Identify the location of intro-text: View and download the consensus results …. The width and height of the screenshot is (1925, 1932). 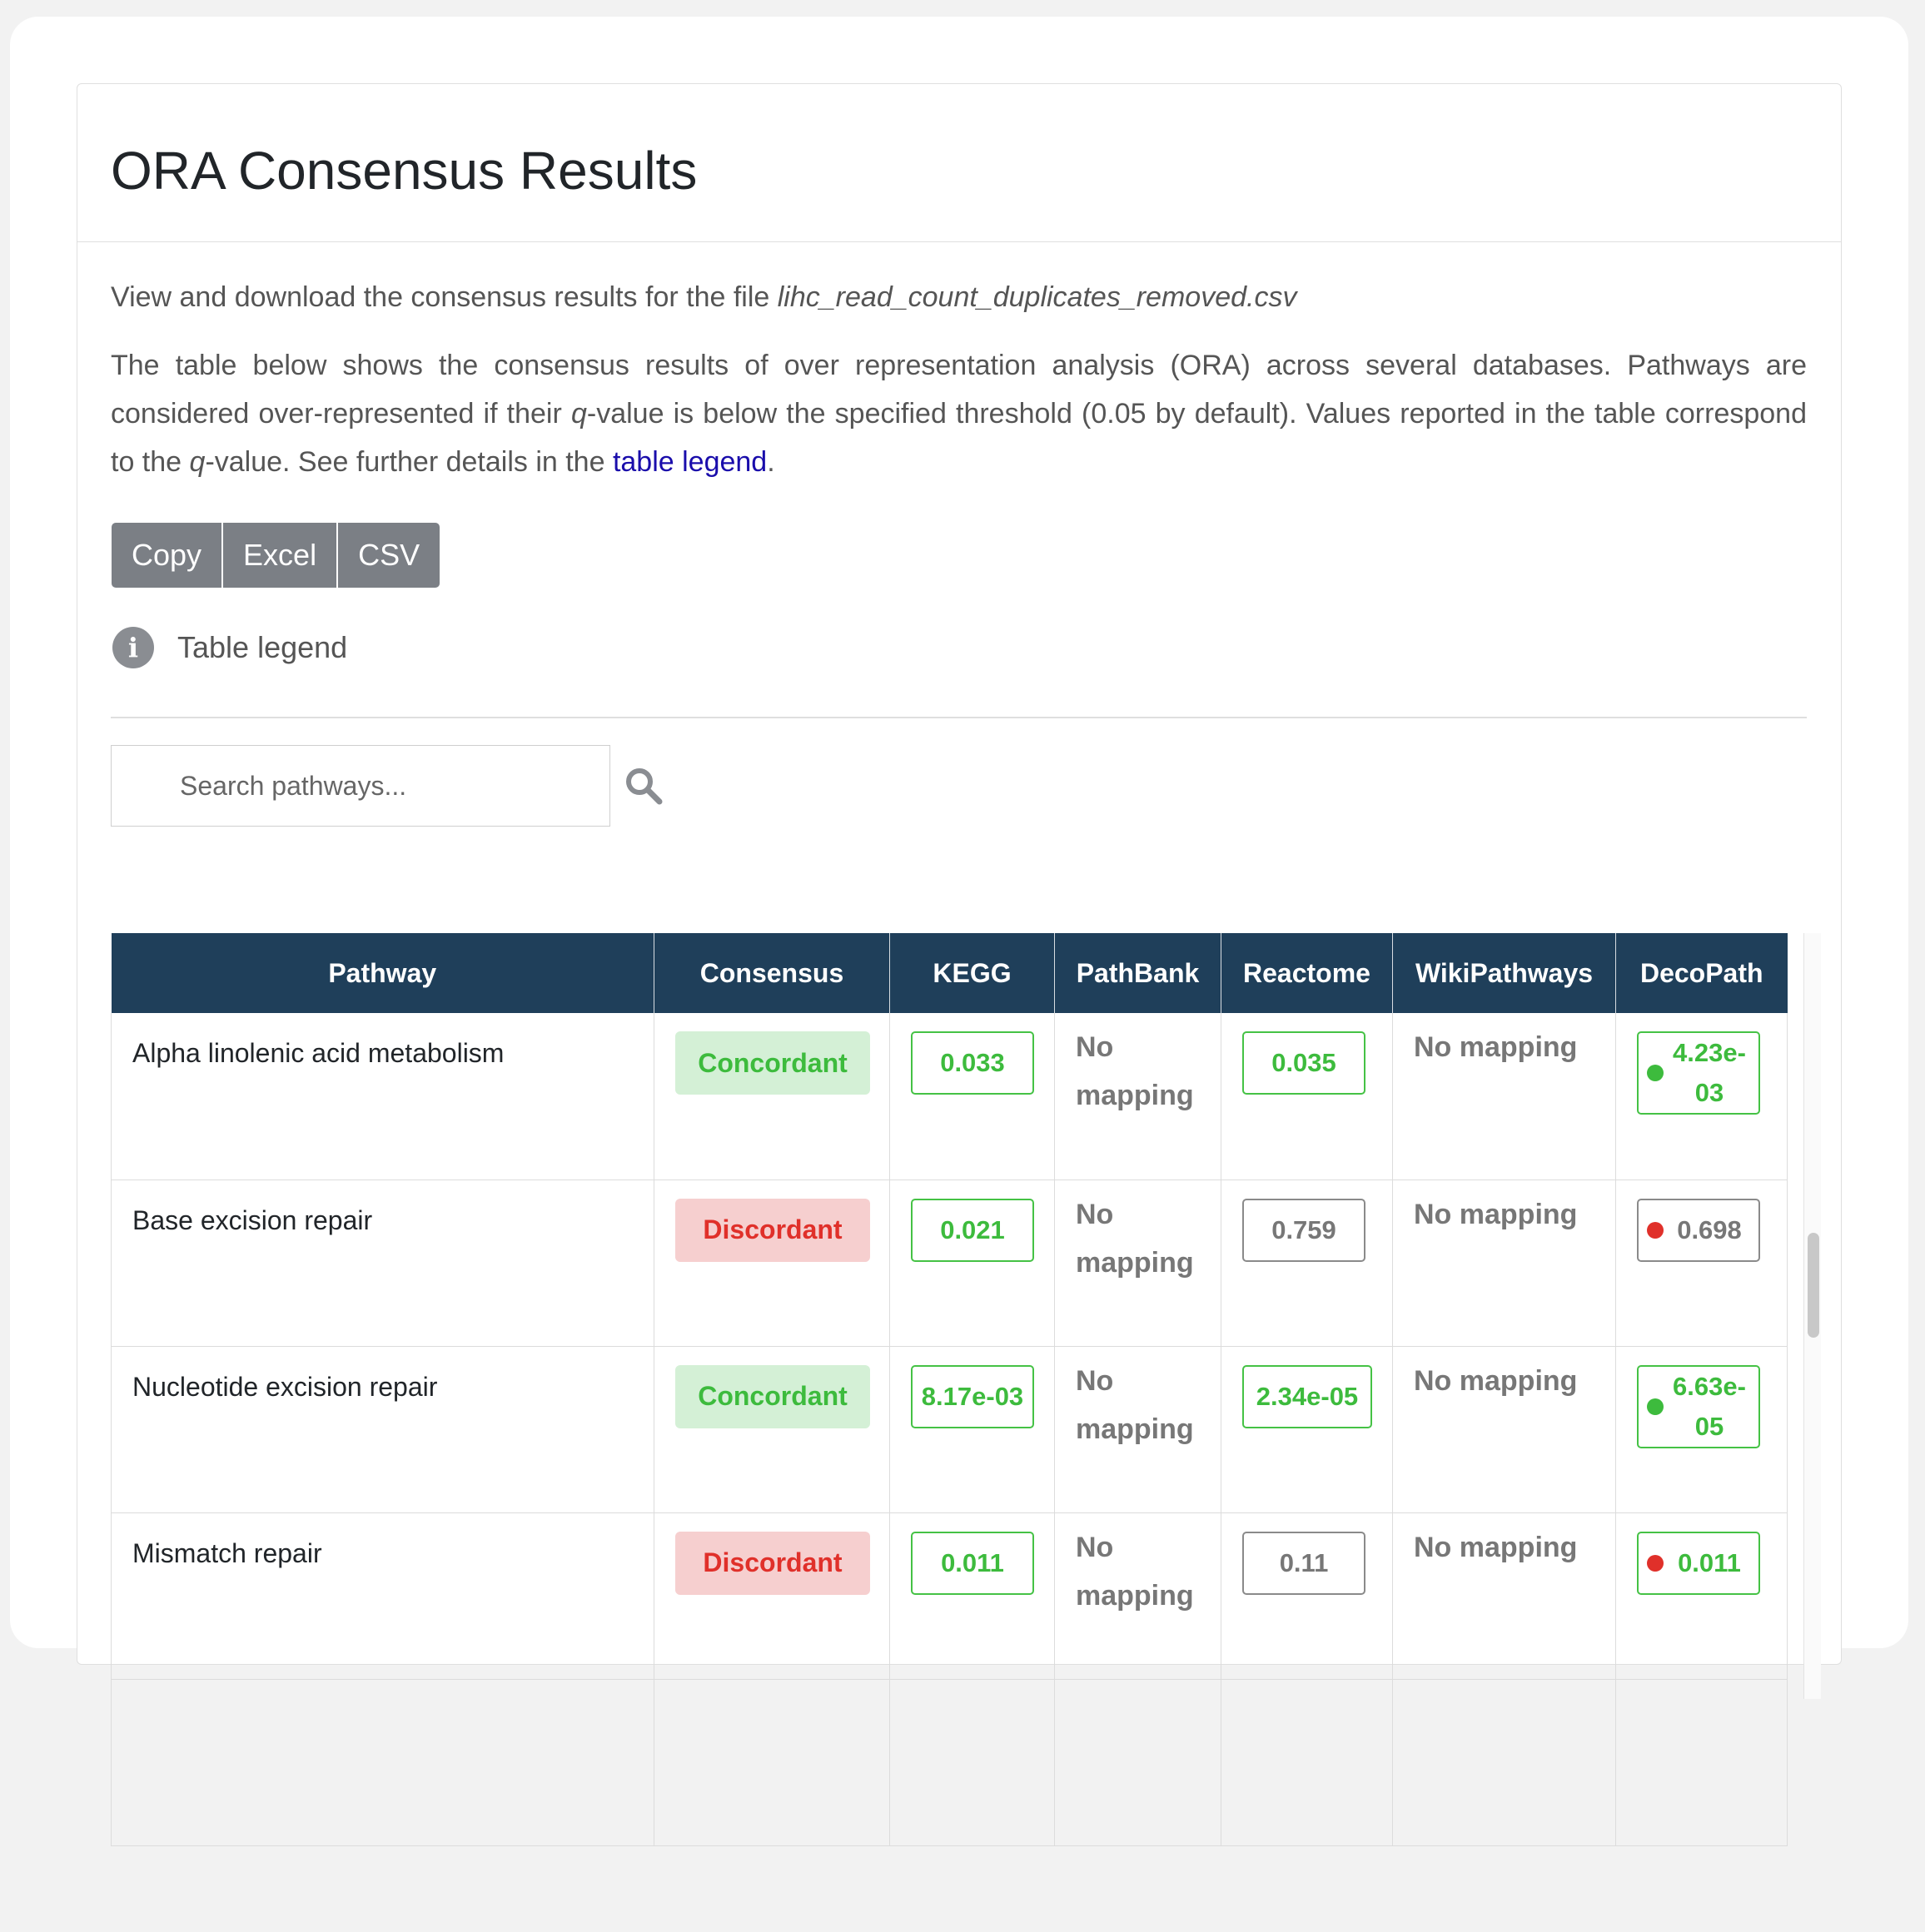
(703, 297).